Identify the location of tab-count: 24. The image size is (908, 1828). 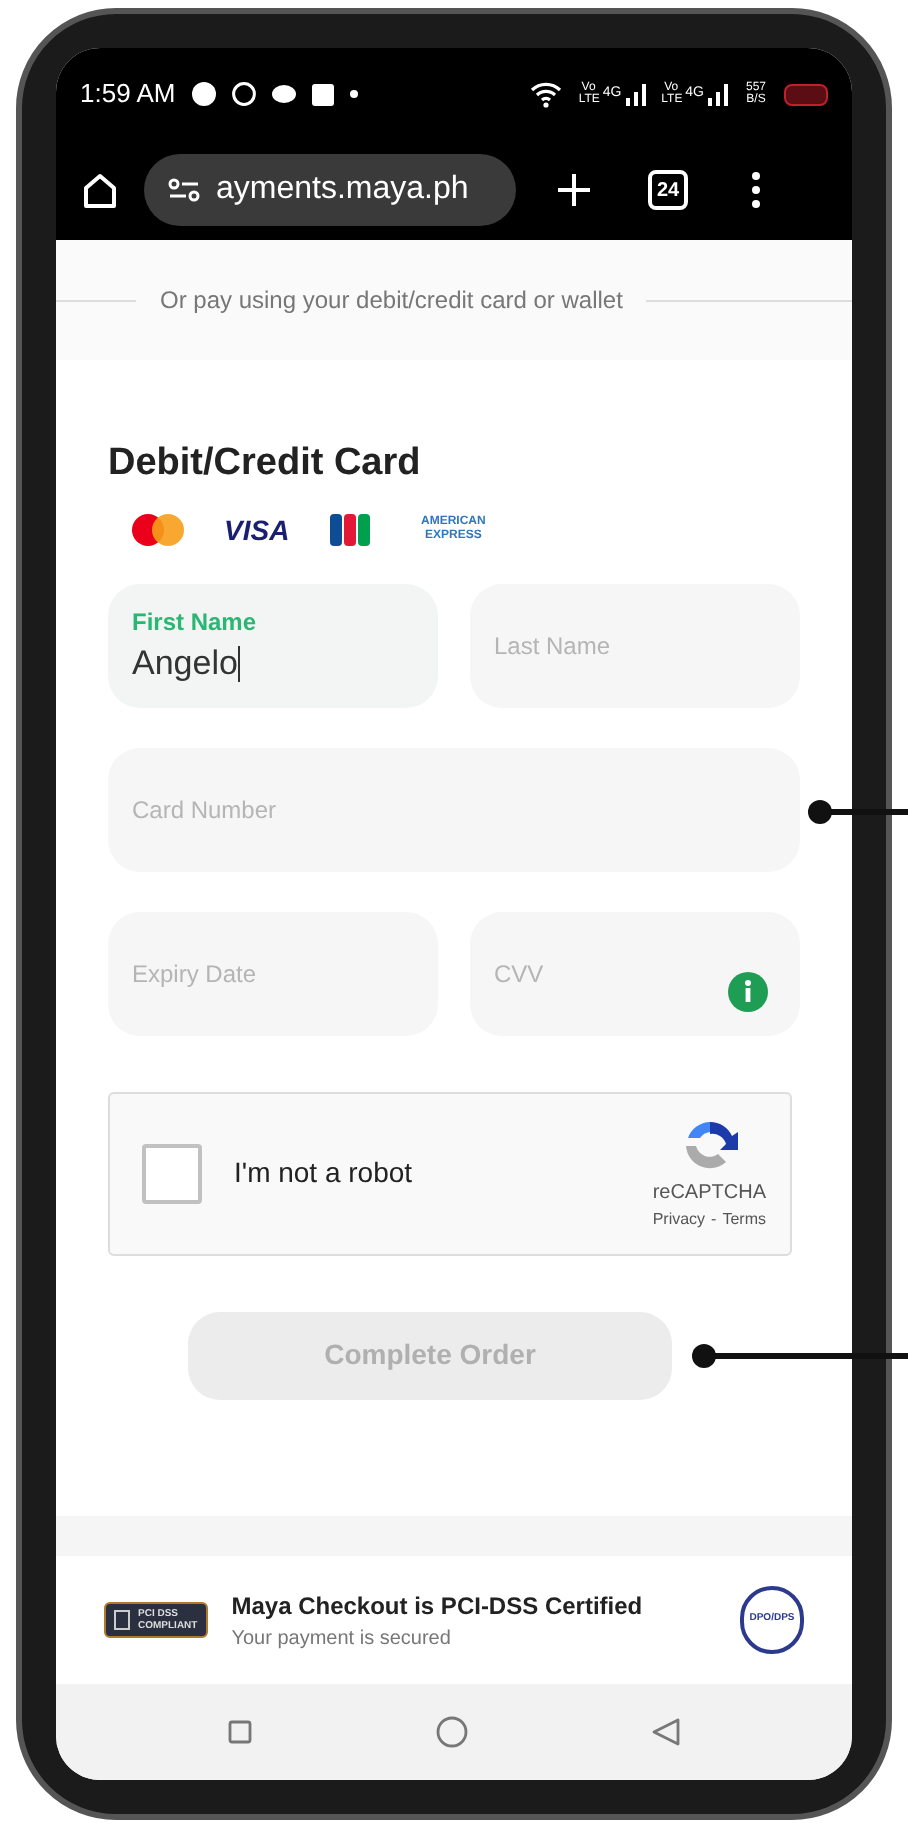
(668, 190).